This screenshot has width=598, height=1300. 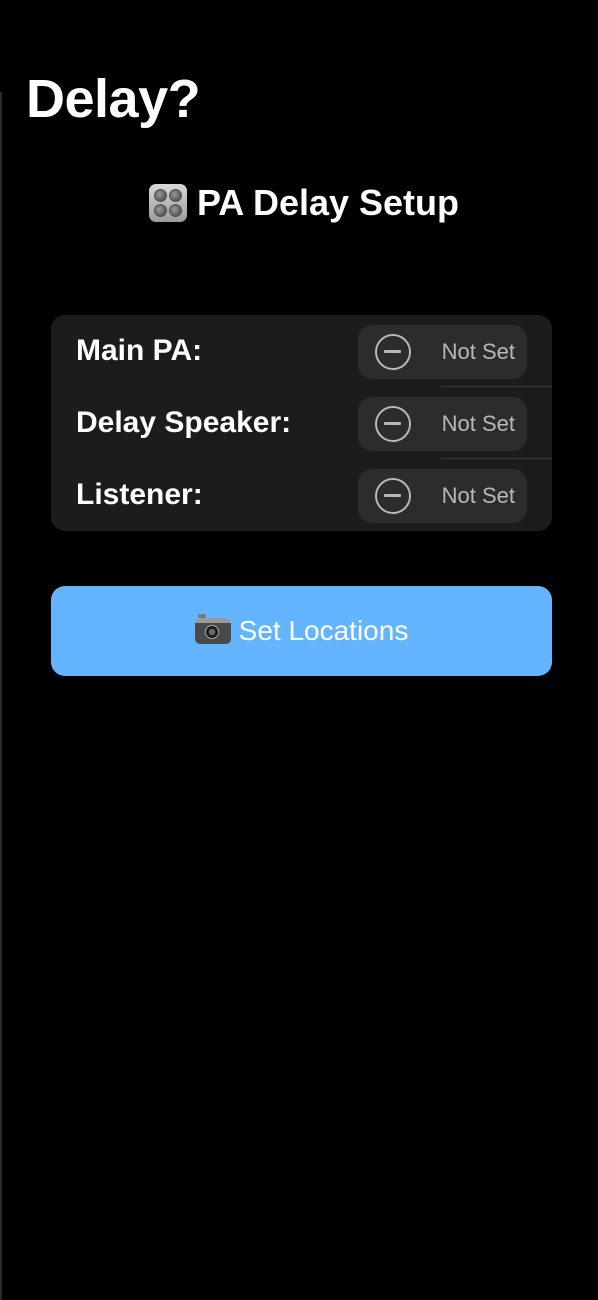 I want to click on location-row-listener: Listener: Not Set, so click(x=301, y=495).